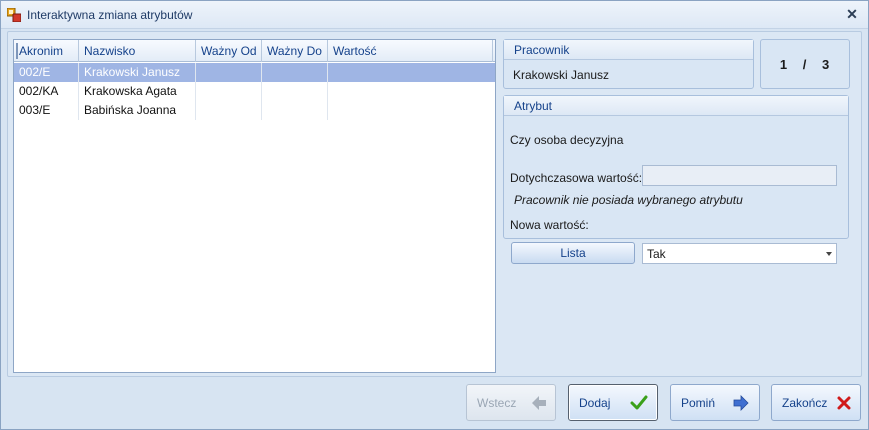 This screenshot has height=430, width=869. I want to click on employee-panel-title: Pracownik, so click(628, 50).